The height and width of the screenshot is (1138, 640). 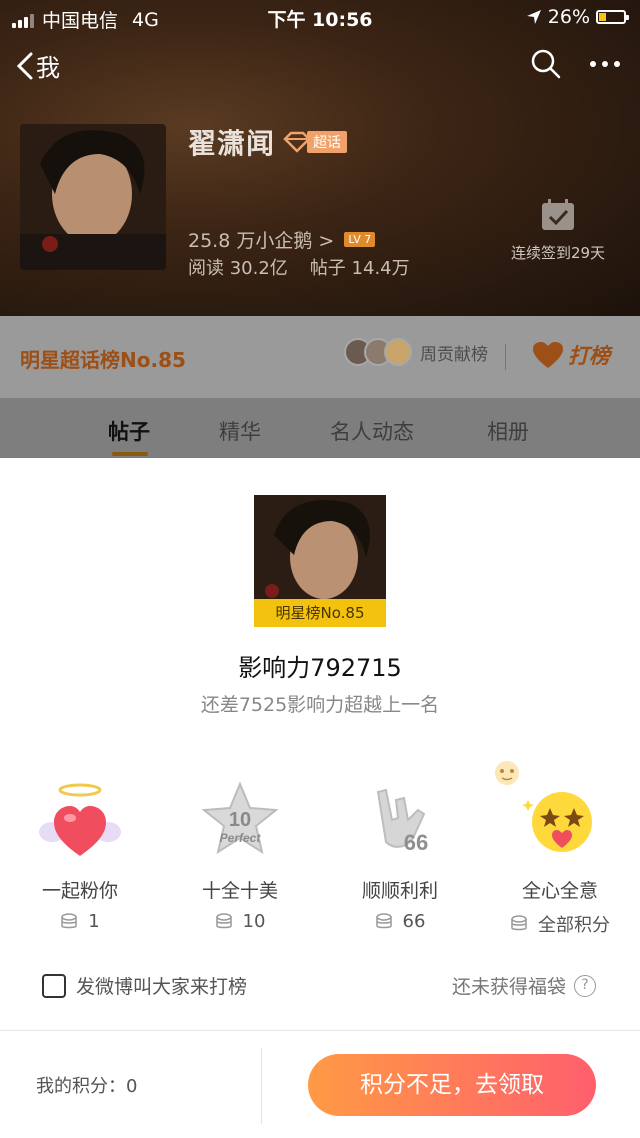 What do you see at coordinates (261, 239) in the screenshot?
I see `followers-link: 25.8 万小企鹅 >` at bounding box center [261, 239].